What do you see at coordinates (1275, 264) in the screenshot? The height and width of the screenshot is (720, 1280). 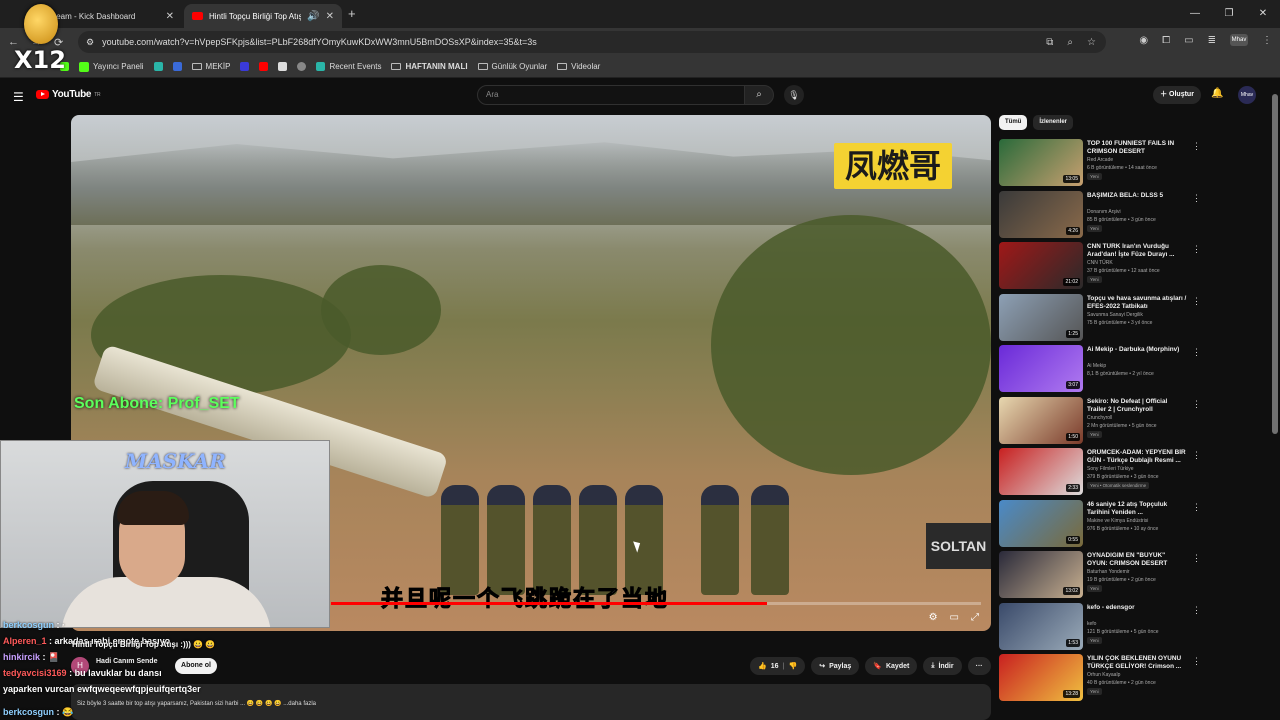 I see `scrollbar-thumb` at bounding box center [1275, 264].